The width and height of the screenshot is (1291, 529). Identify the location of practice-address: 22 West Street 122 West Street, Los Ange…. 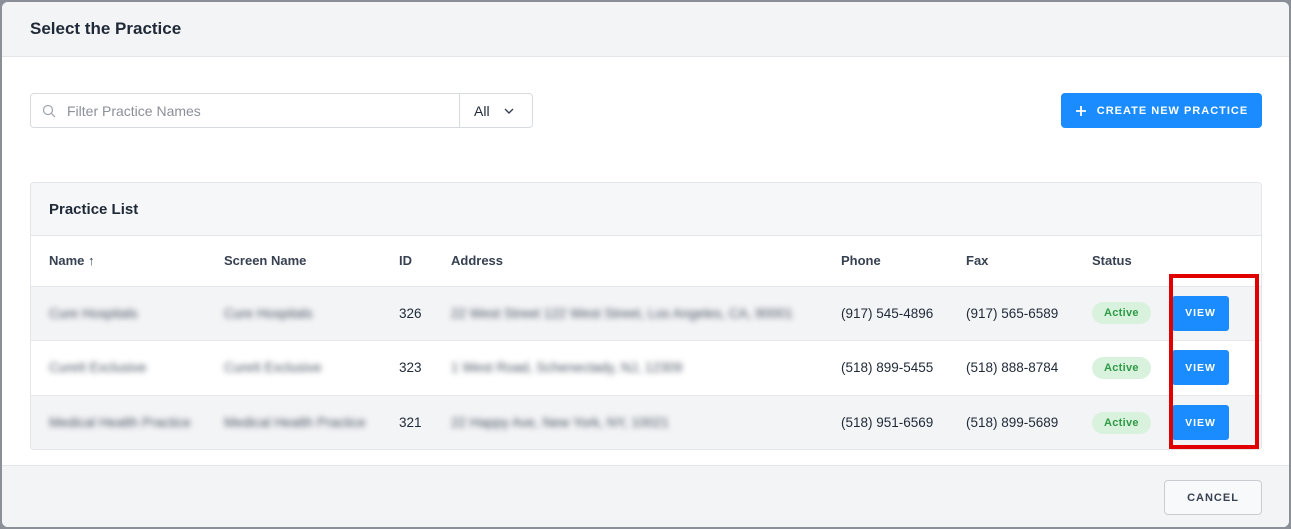
(622, 313).